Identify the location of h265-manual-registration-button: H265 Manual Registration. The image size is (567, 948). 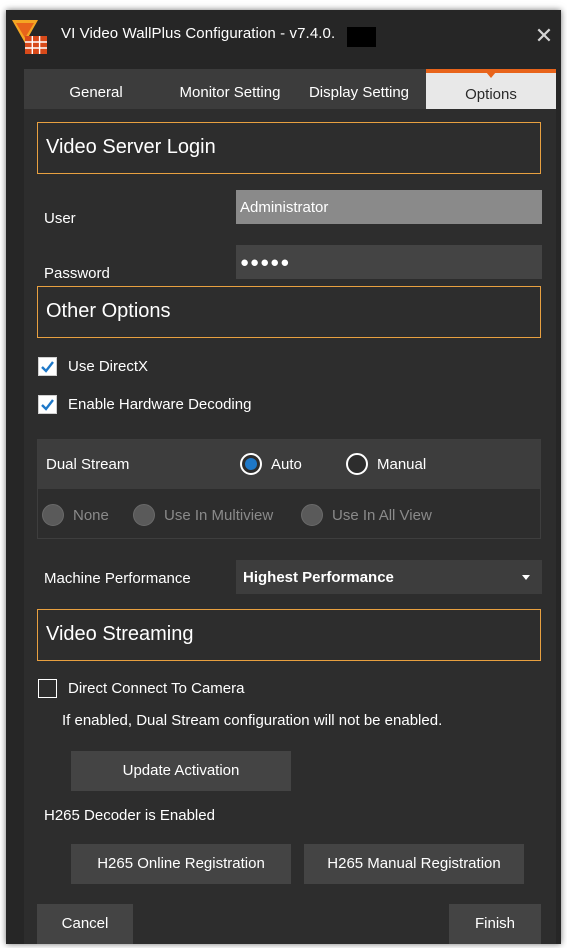
(414, 864).